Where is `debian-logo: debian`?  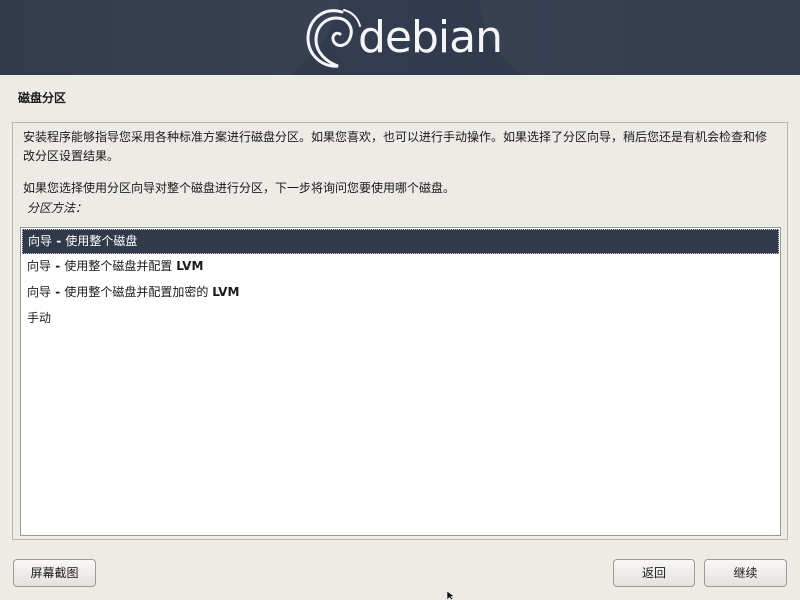
debian-logo: debian is located at coordinates (404, 38).